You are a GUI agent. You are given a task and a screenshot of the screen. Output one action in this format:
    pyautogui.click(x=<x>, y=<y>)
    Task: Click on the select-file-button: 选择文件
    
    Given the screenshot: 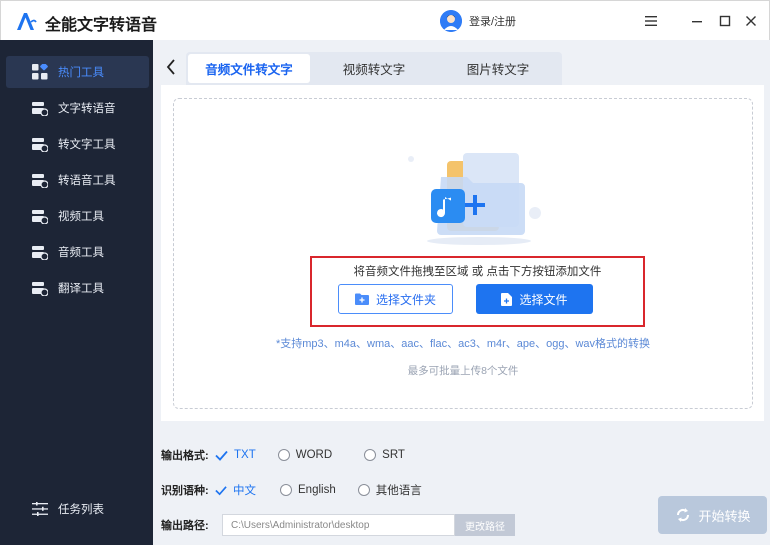 What is the action you would take?
    pyautogui.click(x=534, y=299)
    